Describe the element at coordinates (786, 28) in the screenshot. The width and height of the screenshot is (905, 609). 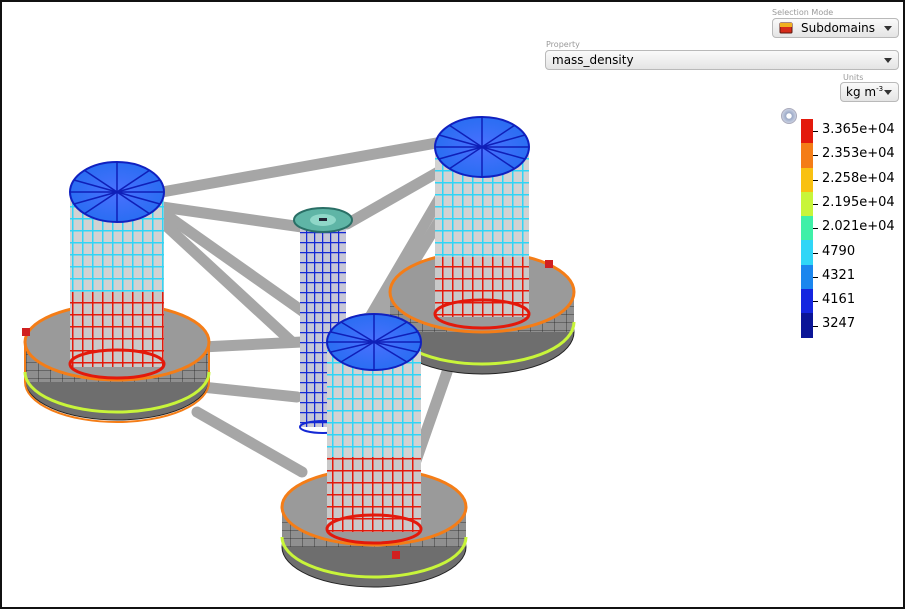
I see `subdomain-cube-icon` at that location.